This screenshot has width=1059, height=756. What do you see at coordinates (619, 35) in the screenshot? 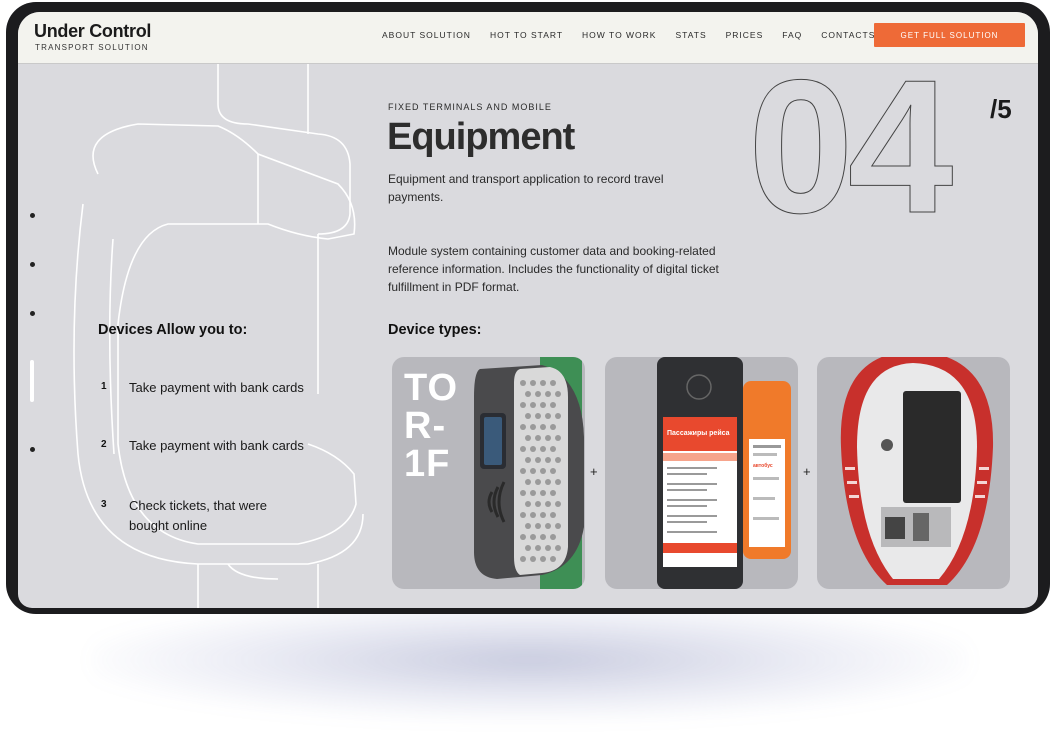
I see `nav-how-to-work: HOW TO WORK` at bounding box center [619, 35].